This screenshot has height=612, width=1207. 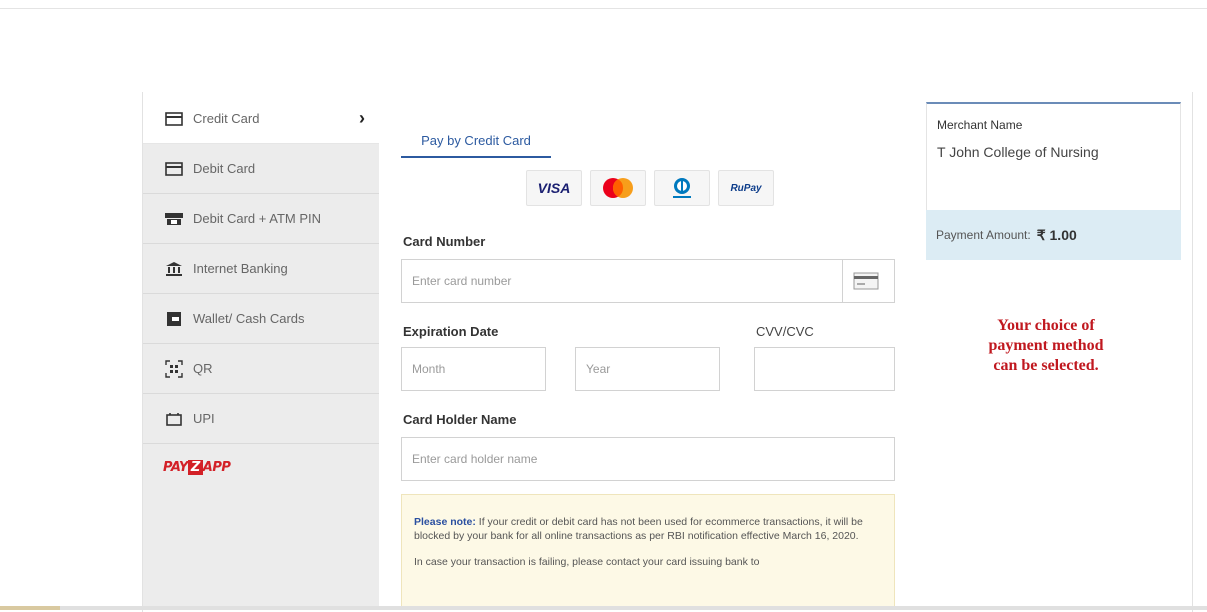 I want to click on sidebar-item-internet-banking: Internet Banking, so click(x=261, y=269).